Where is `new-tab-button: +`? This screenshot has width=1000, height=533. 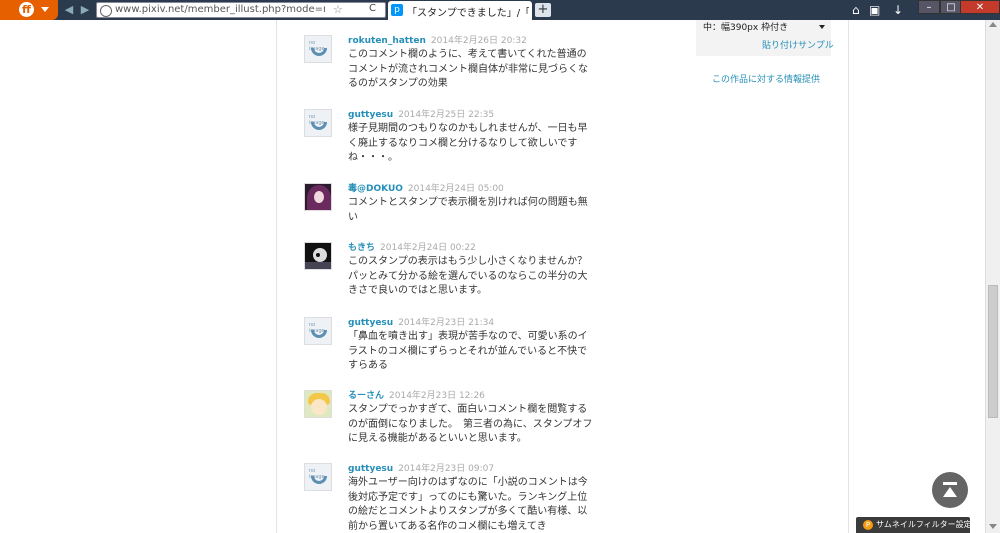
new-tab-button: + is located at coordinates (543, 10).